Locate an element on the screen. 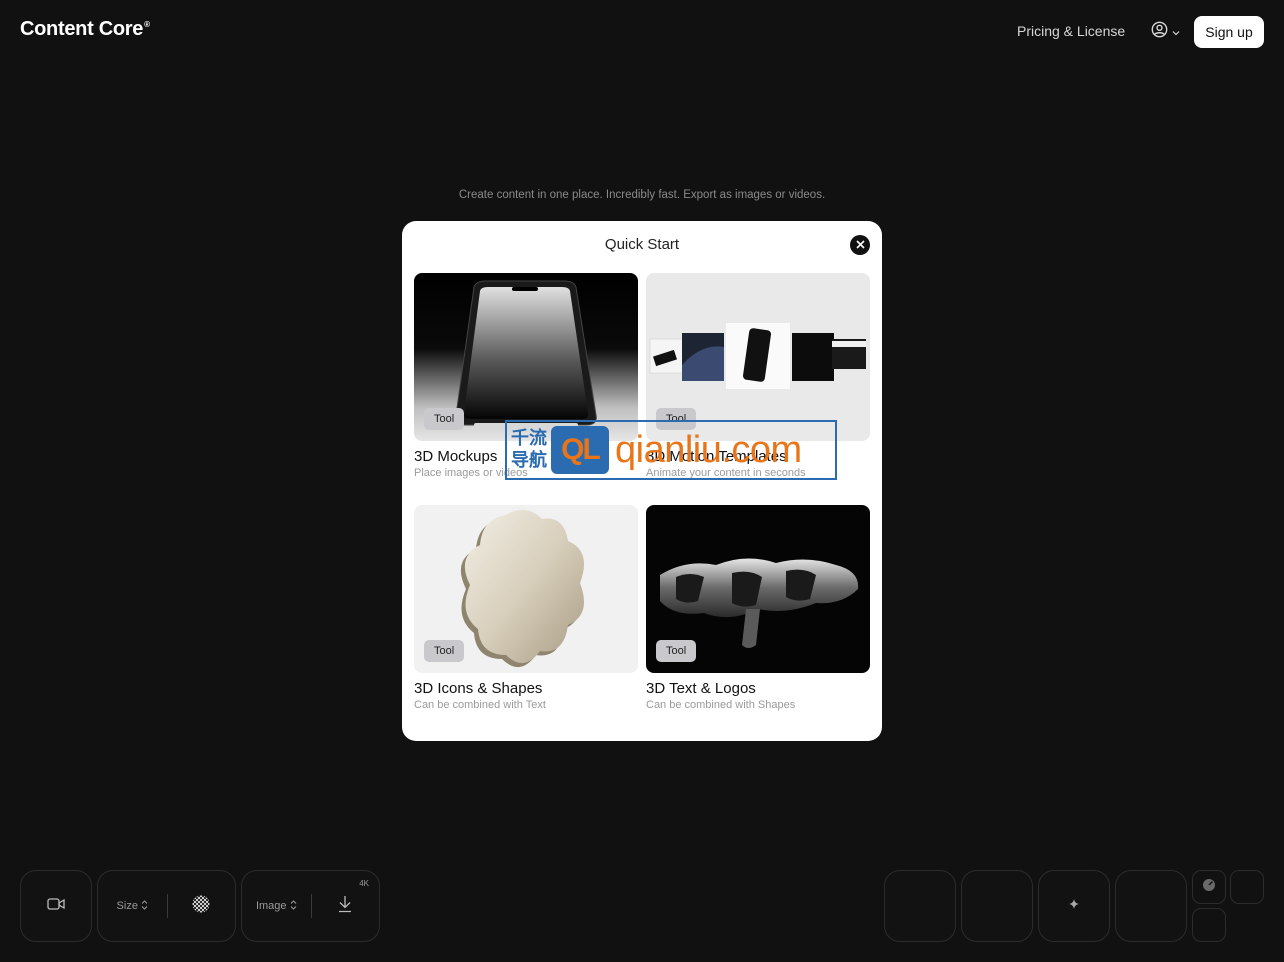 The width and height of the screenshot is (1284, 962). sparkle-icon is located at coordinates (1074, 906).